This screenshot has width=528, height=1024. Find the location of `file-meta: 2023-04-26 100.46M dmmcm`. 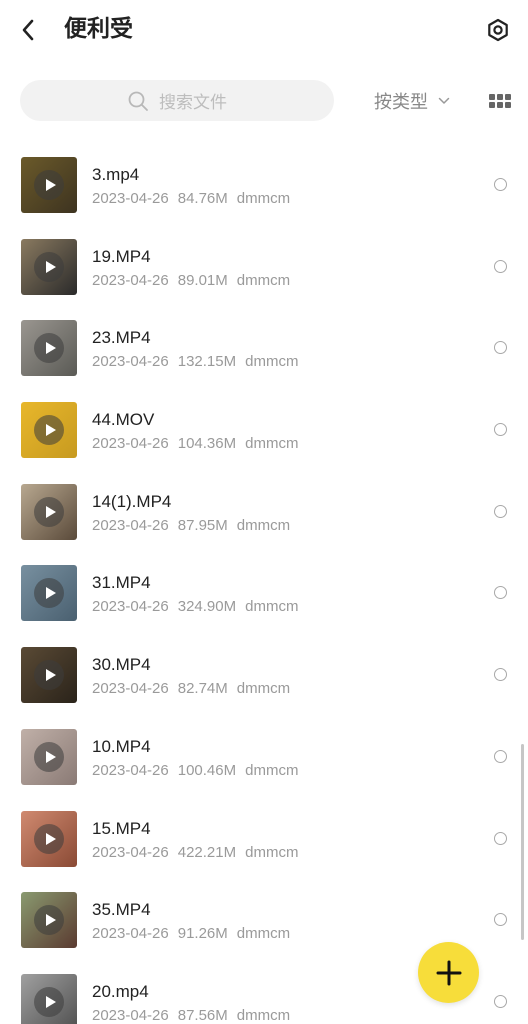

file-meta: 2023-04-26 100.46M dmmcm is located at coordinates (199, 771).